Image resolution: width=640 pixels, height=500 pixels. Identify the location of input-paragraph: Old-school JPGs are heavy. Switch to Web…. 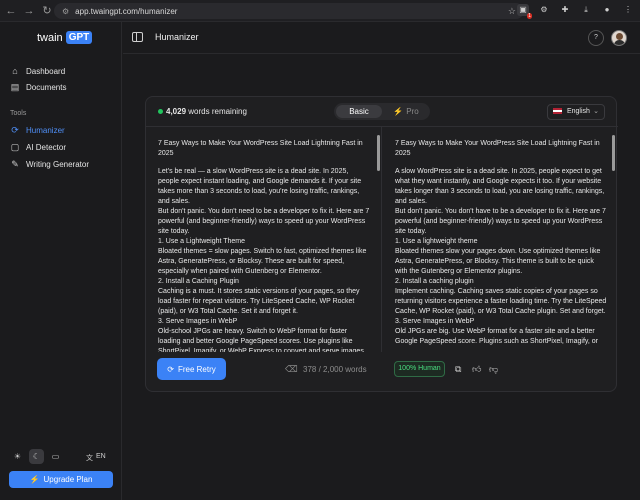
(261, 340).